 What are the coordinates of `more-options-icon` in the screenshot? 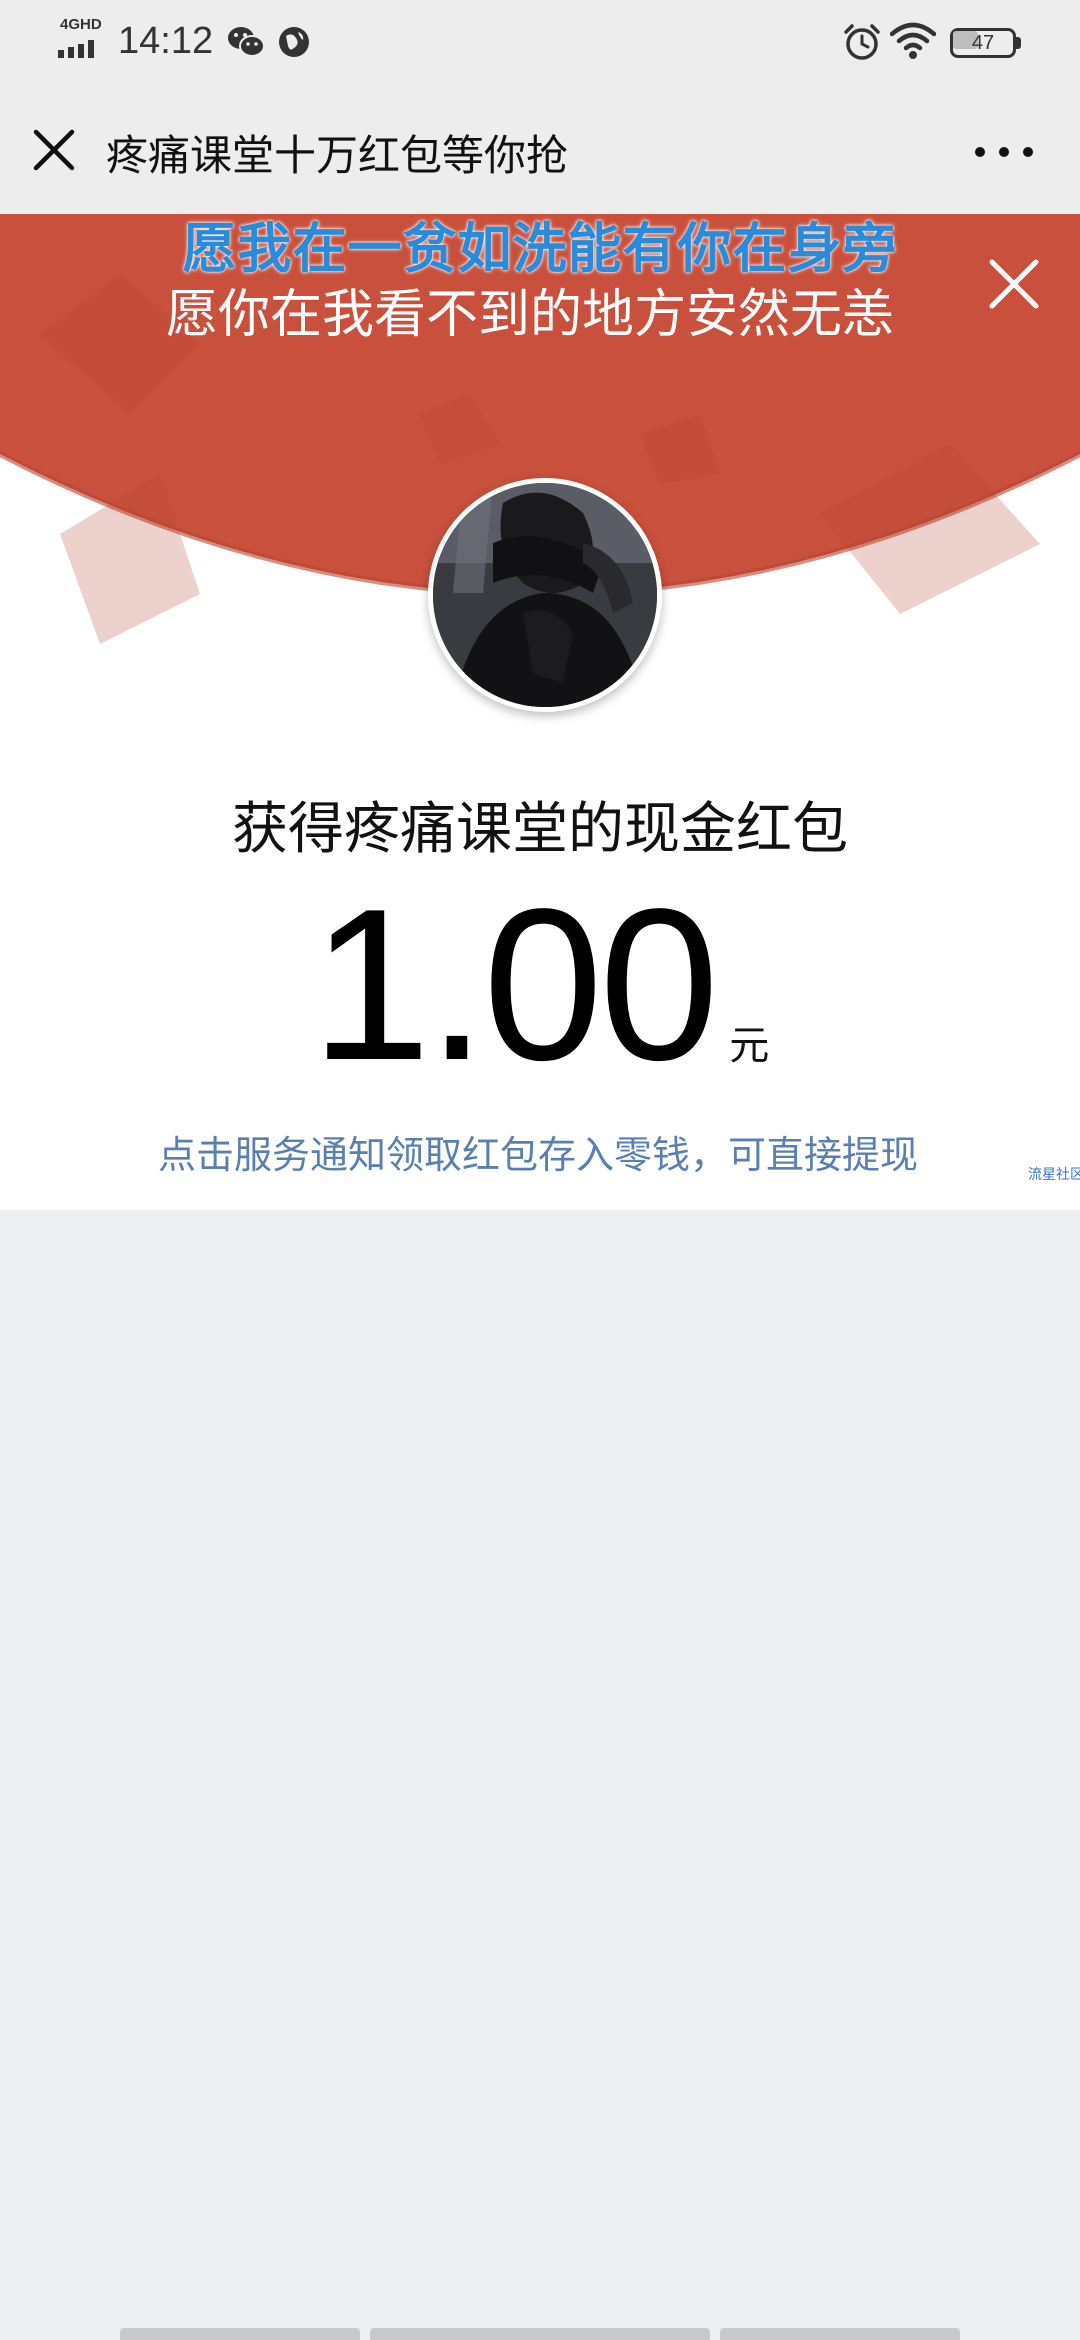 It's located at (1008, 152).